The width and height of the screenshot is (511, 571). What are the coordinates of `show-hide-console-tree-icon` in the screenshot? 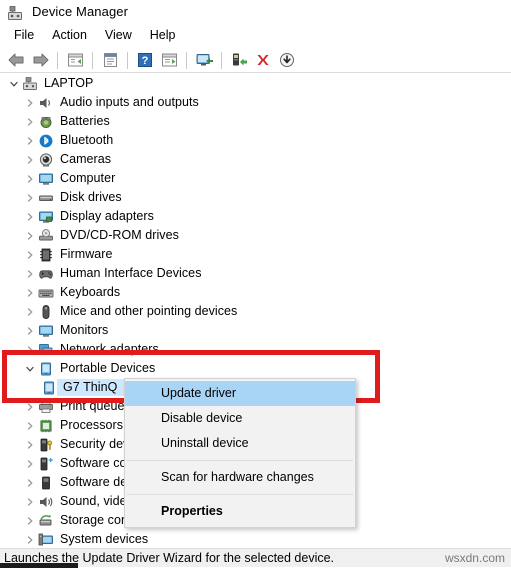 It's located at (75, 60).